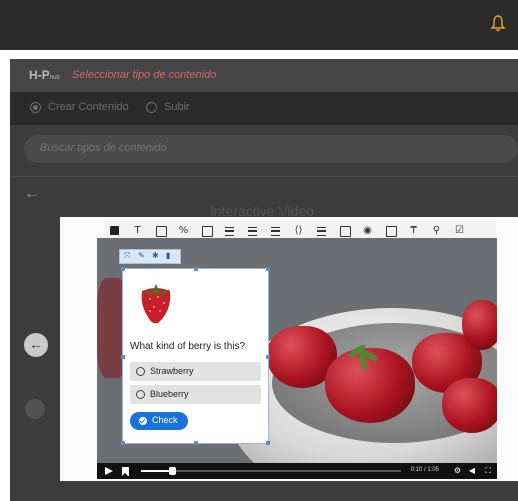 Image resolution: width=518 pixels, height=501 pixels. What do you see at coordinates (35, 409) in the screenshot?
I see `secondary-circle` at bounding box center [35, 409].